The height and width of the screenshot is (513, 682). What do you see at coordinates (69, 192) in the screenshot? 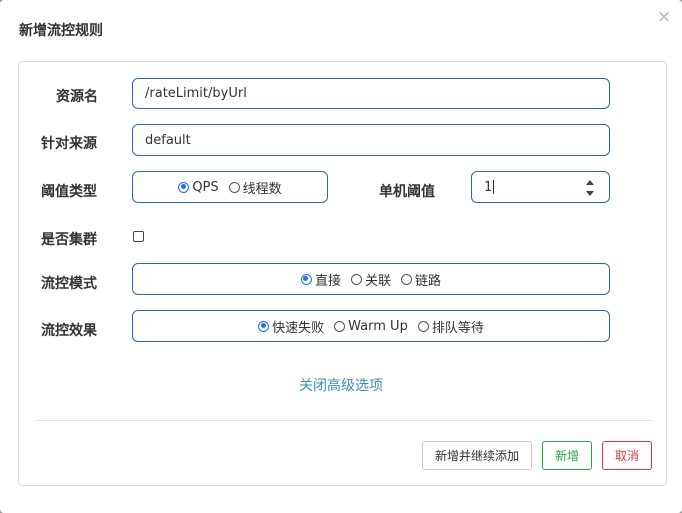
I see `threshold-type-label: 阈值类型` at bounding box center [69, 192].